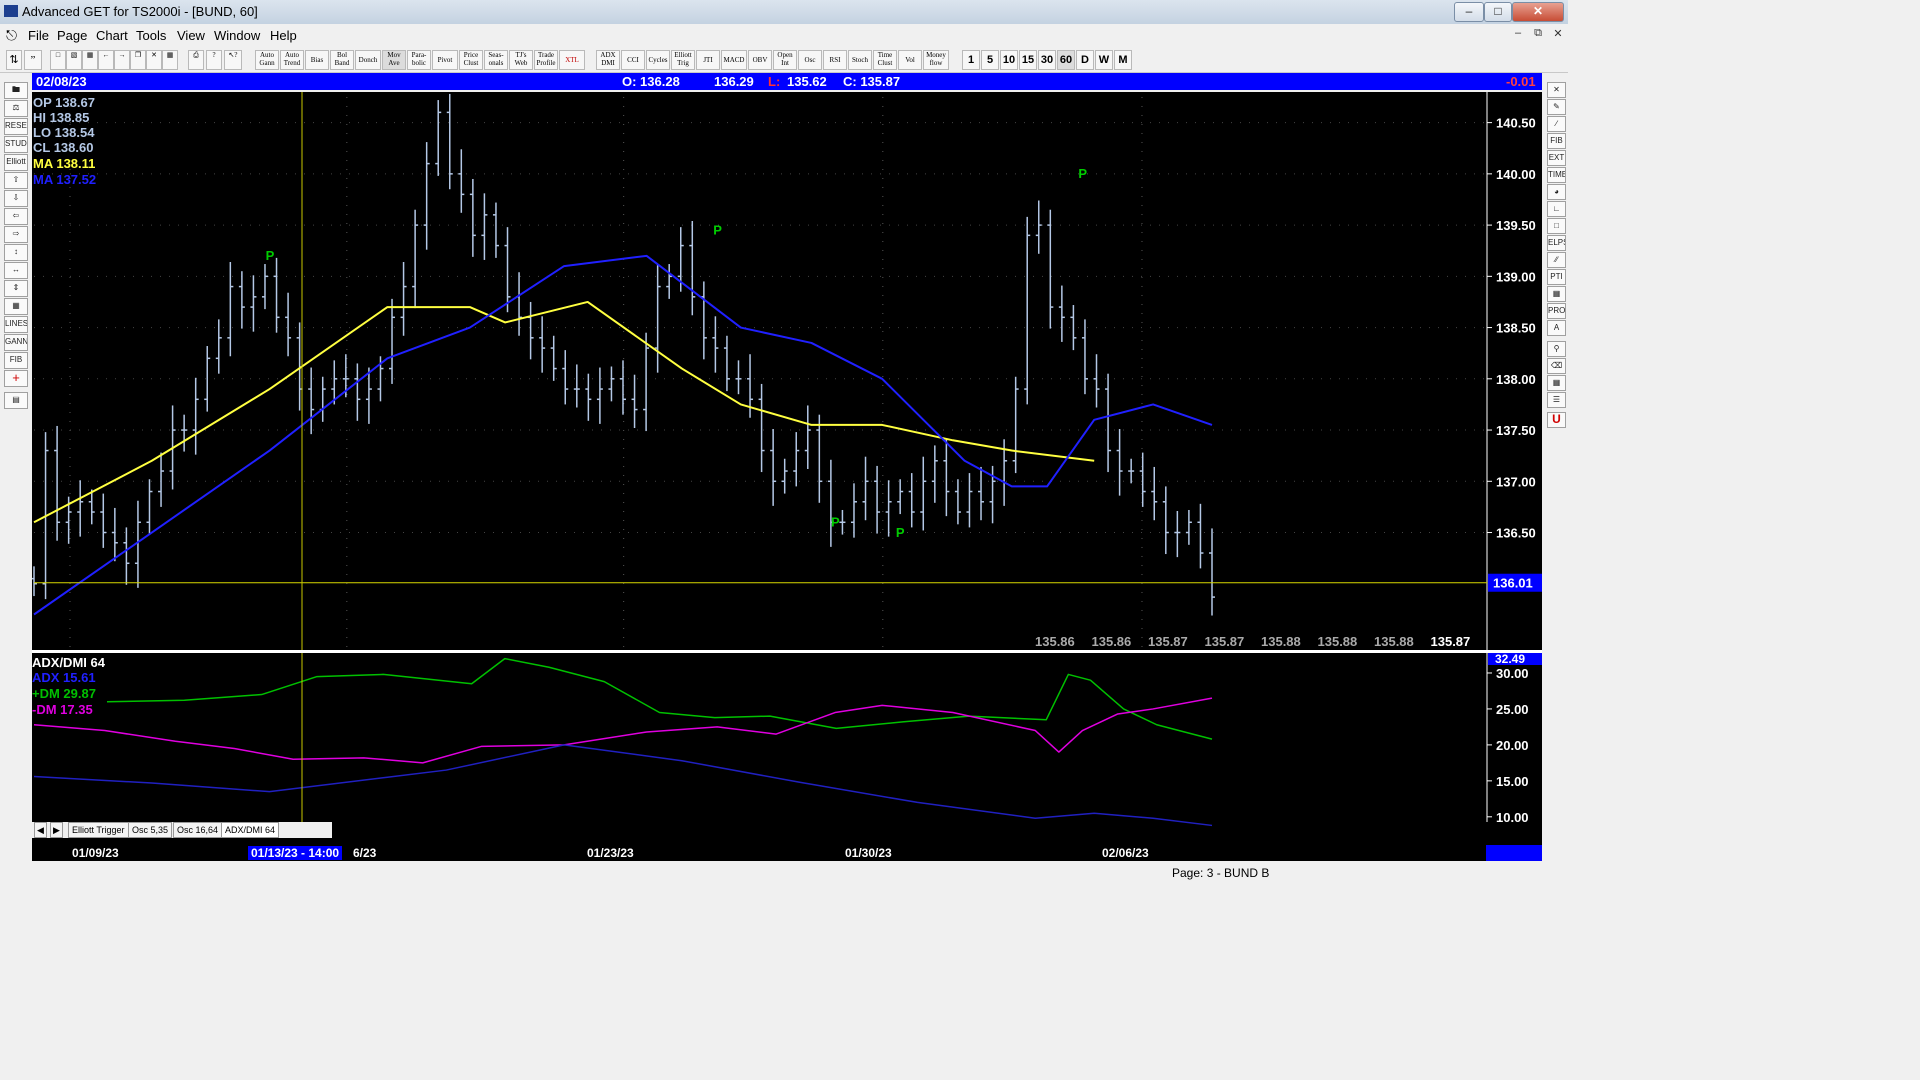 The width and height of the screenshot is (1920, 1080). Describe the element at coordinates (1518, 34) in the screenshot. I see `mdi-minimize-icon: –` at that location.